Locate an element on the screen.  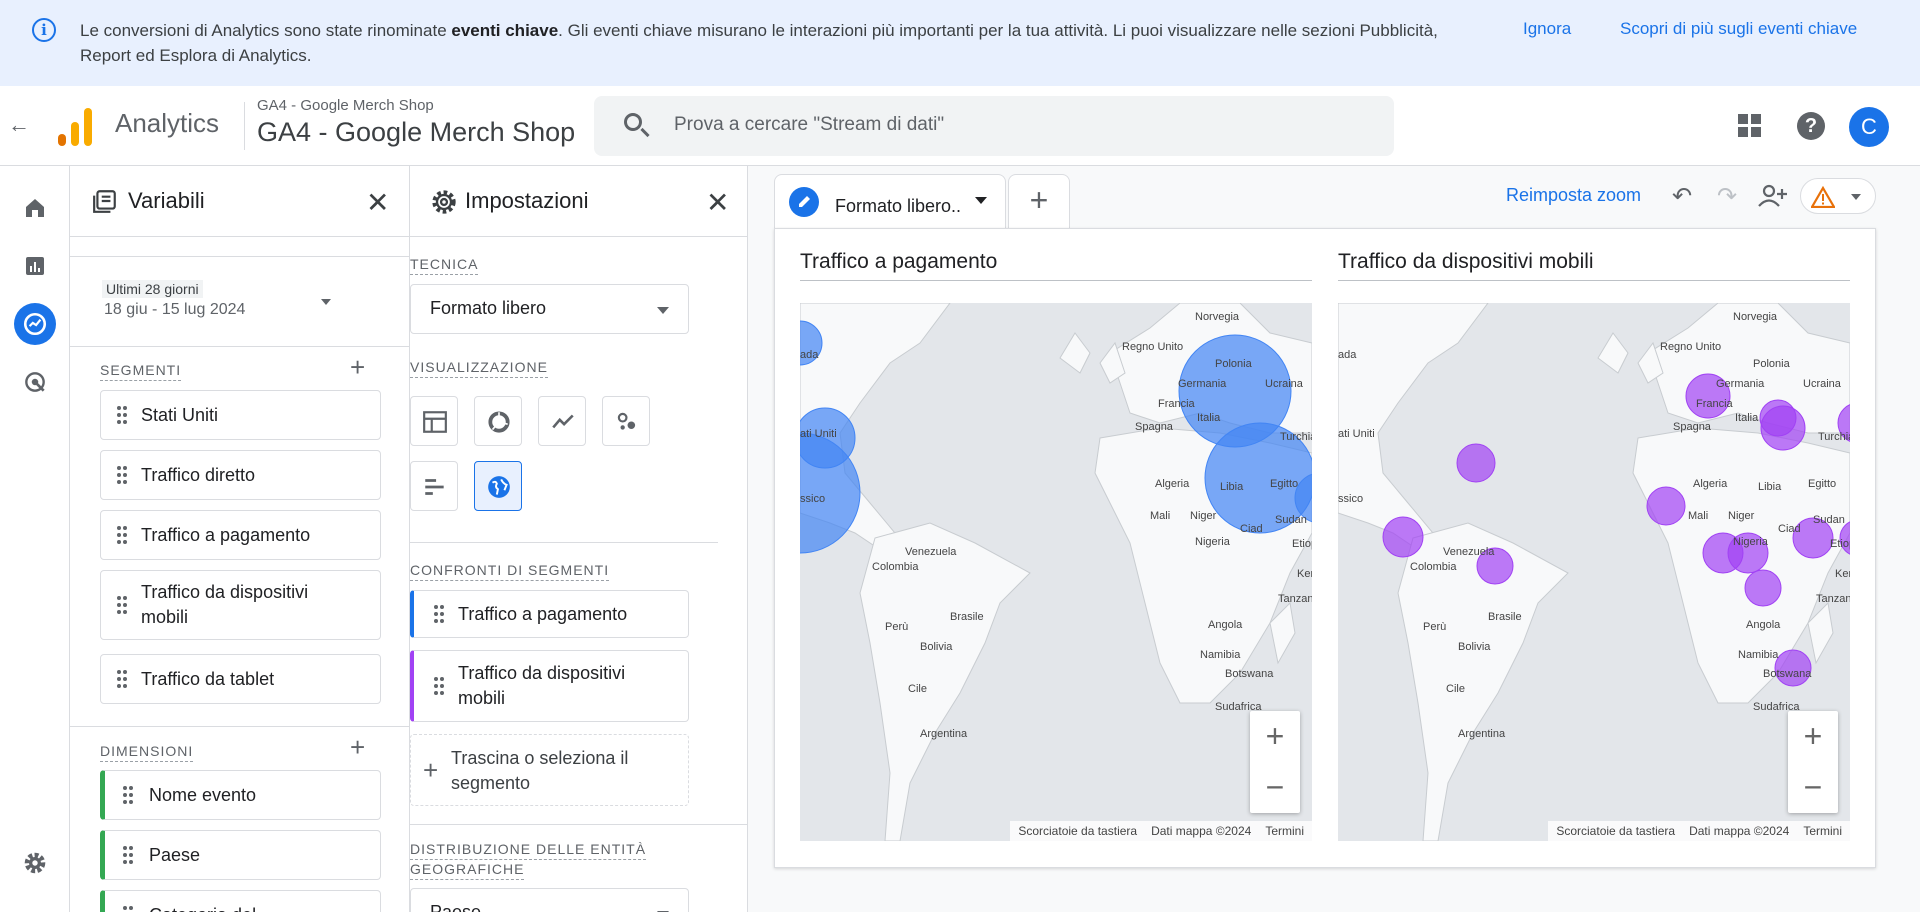
scatter-viz-button is located at coordinates (626, 421).